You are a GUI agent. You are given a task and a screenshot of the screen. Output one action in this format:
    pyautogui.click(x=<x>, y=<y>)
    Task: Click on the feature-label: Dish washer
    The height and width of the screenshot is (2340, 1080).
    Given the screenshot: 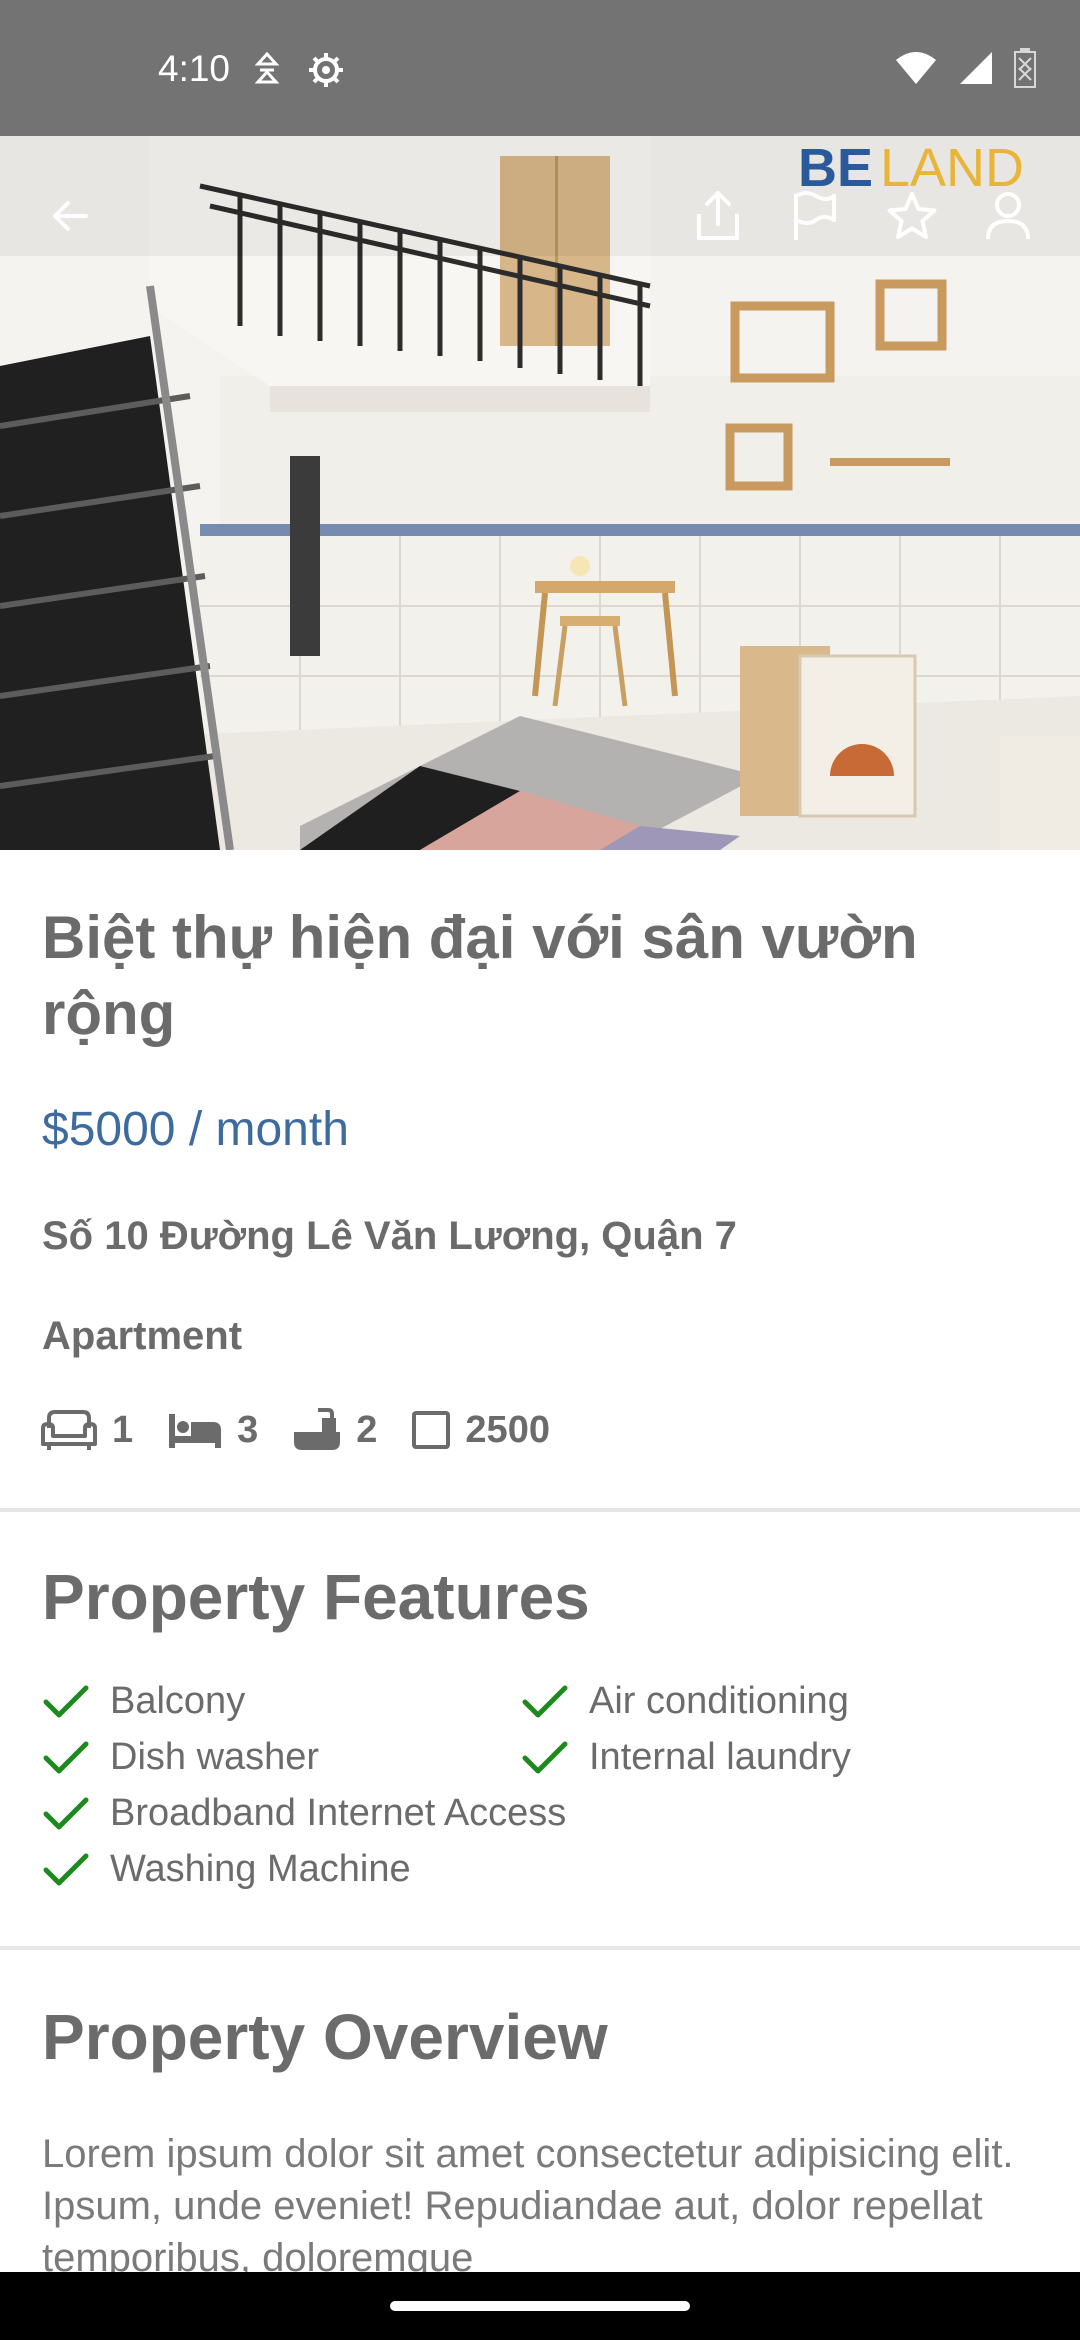 What is the action you would take?
    pyautogui.click(x=215, y=1757)
    